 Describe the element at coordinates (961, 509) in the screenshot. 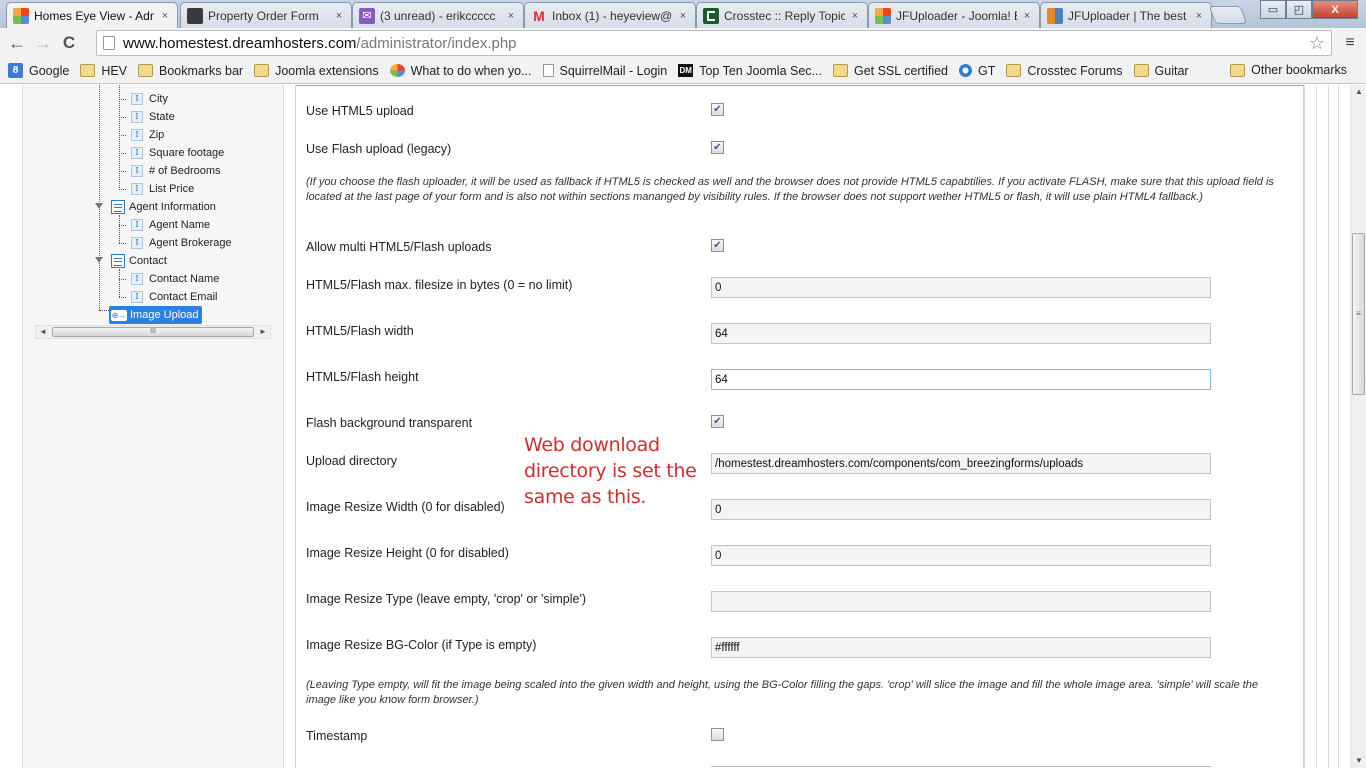

I see `resize-width-input` at that location.